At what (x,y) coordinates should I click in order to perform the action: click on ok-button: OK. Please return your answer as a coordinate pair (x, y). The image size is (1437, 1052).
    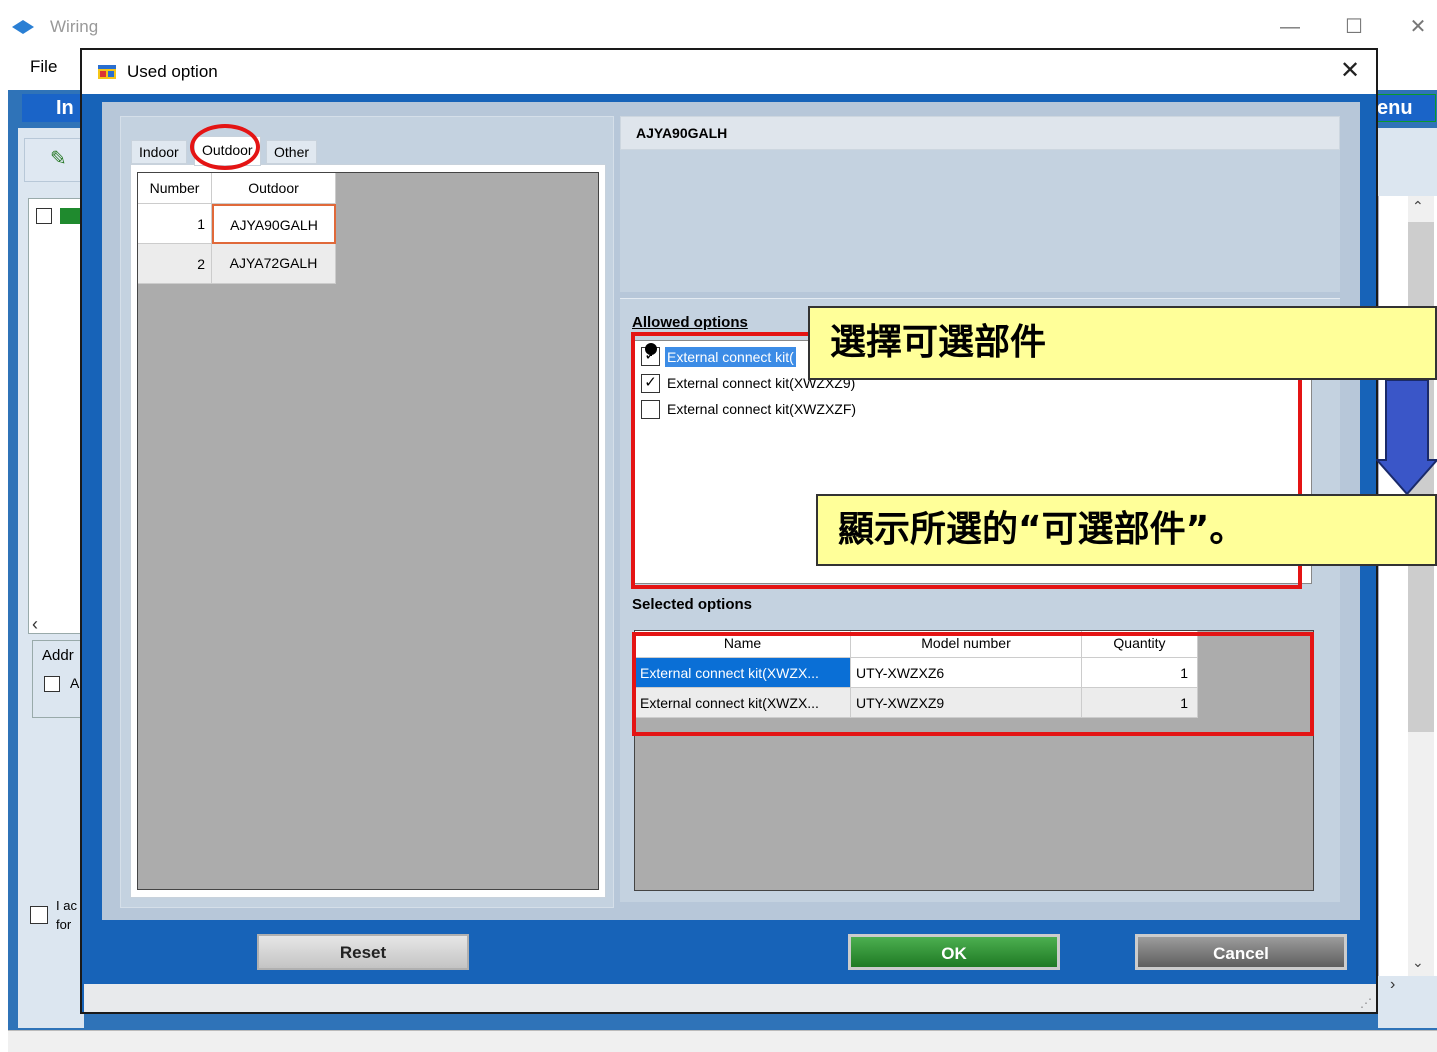
    Looking at the image, I should click on (954, 952).